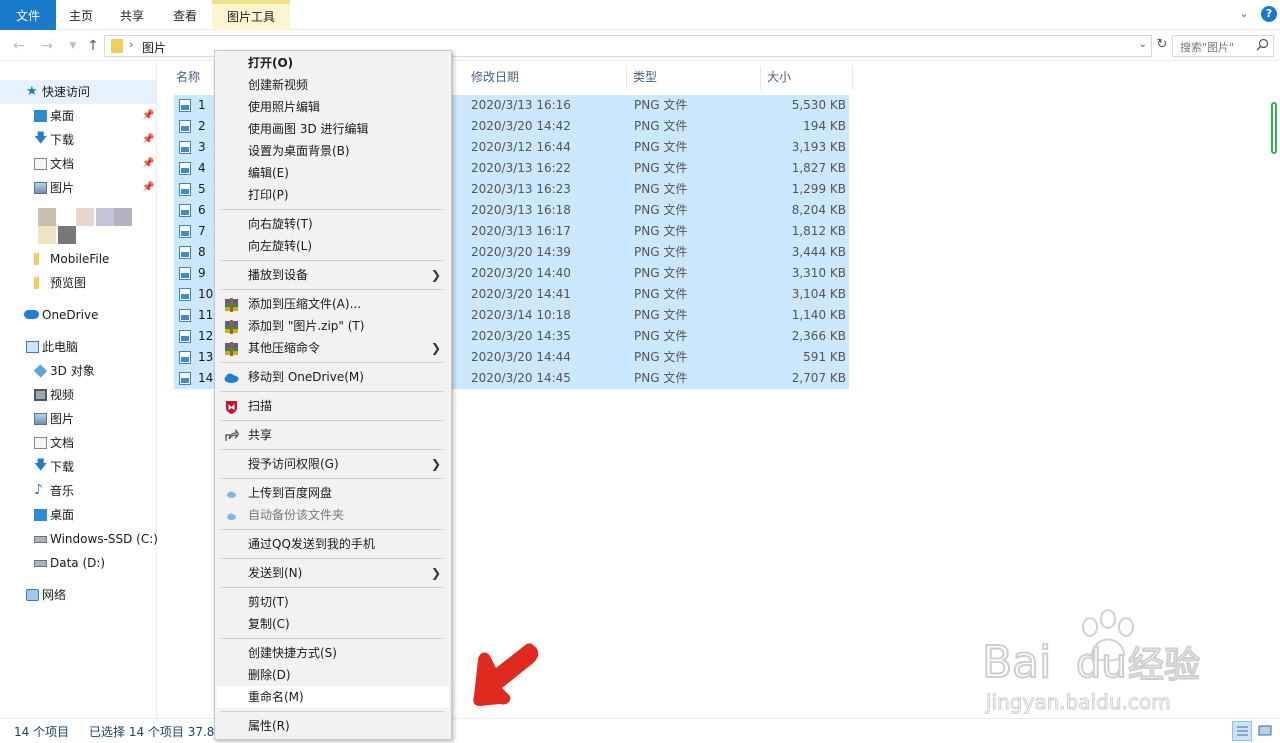  What do you see at coordinates (521, 294) in the screenshot?
I see `file-date: 2020/3/20 14:41` at bounding box center [521, 294].